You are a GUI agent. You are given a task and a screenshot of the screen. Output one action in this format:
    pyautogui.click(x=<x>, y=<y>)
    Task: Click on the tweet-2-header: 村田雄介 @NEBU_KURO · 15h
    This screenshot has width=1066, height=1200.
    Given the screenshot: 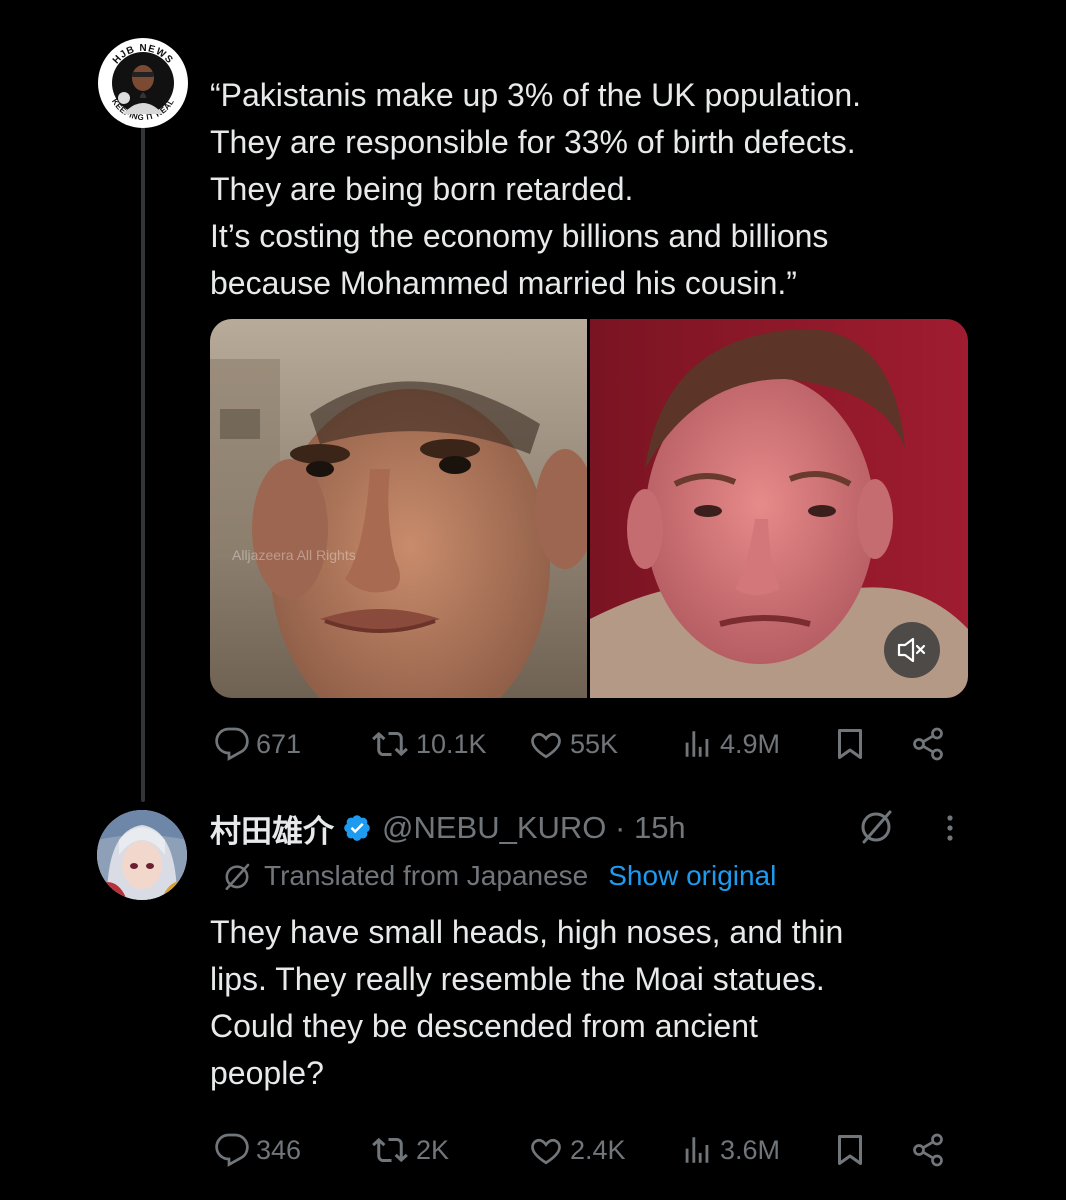 What is the action you would take?
    pyautogui.click(x=448, y=828)
    